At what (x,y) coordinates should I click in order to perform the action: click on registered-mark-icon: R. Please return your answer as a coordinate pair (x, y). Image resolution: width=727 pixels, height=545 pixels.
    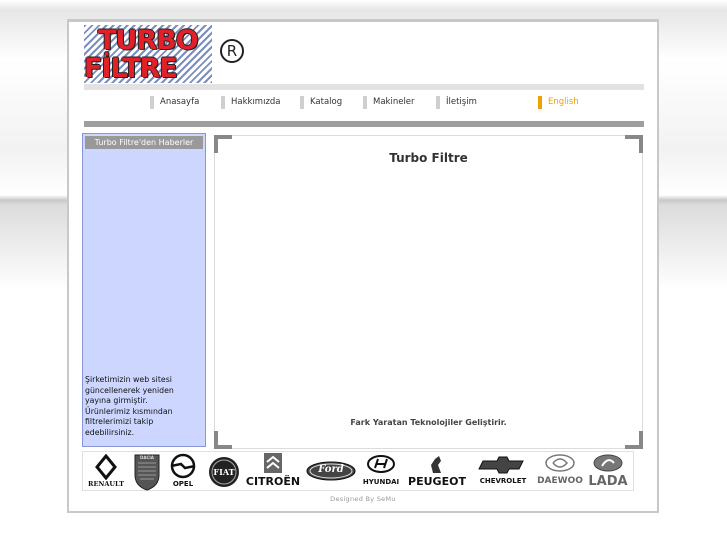
    Looking at the image, I should click on (232, 51).